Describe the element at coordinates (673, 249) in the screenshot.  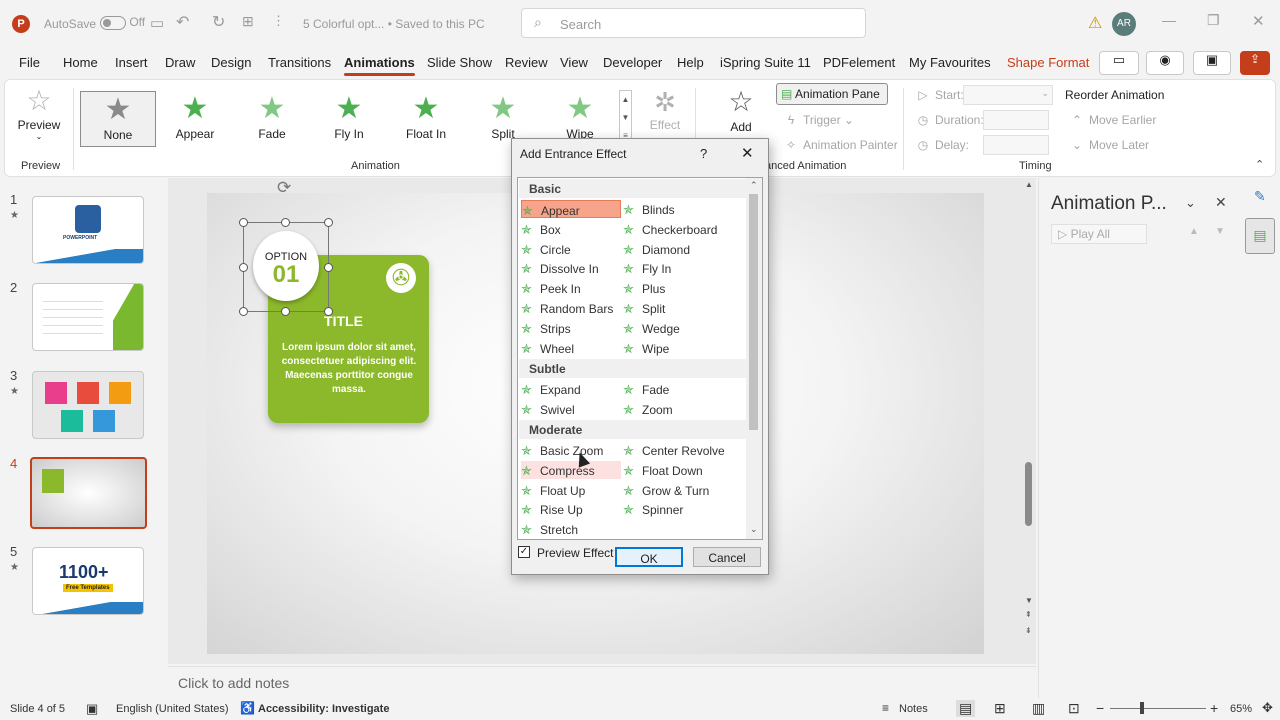
I see `effect-item: ✯ Diamond` at that location.